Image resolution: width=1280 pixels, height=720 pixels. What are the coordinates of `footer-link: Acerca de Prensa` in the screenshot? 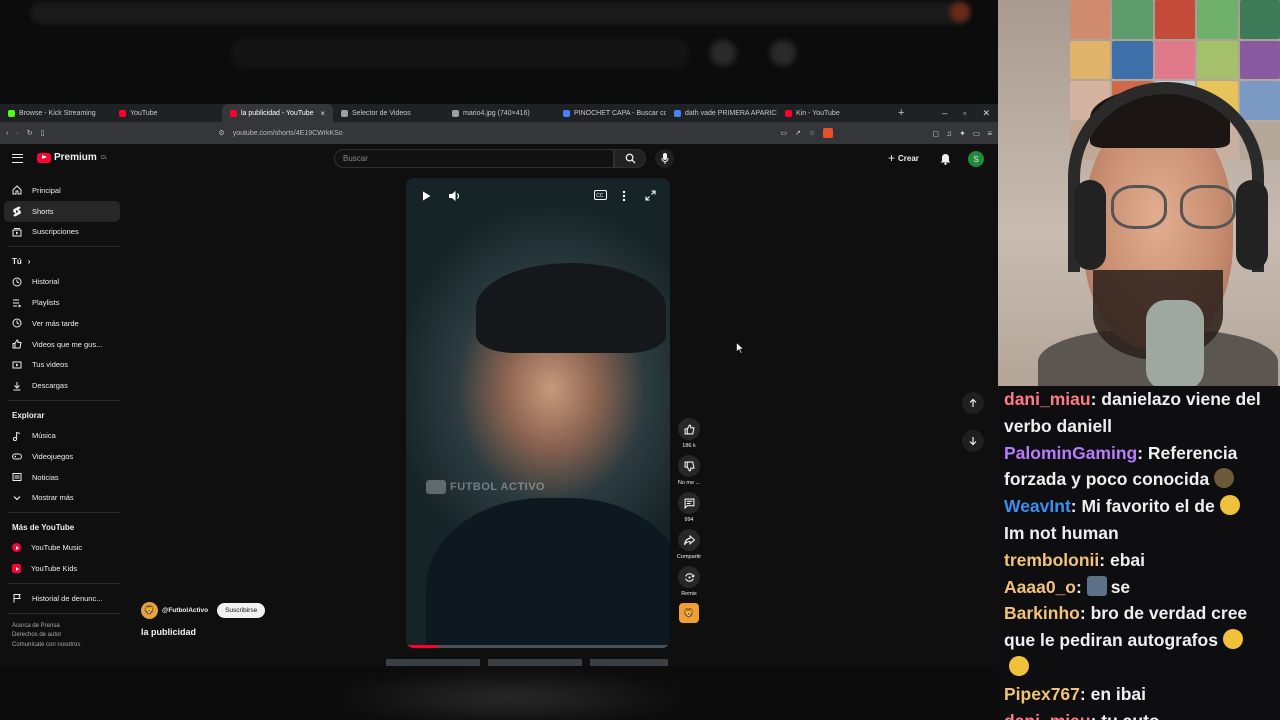 It's located at (66, 627).